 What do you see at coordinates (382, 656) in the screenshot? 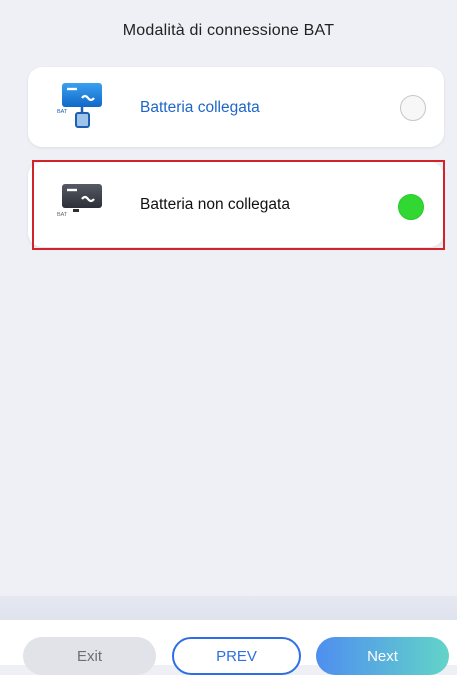
I see `next-button: Next` at bounding box center [382, 656].